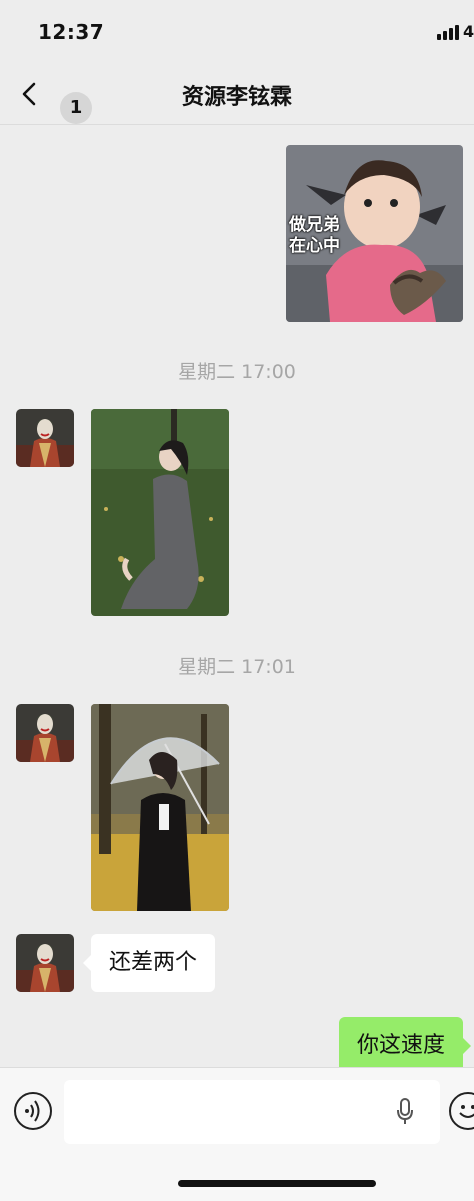 The image size is (474, 1201). I want to click on message-input, so click(252, 1112).